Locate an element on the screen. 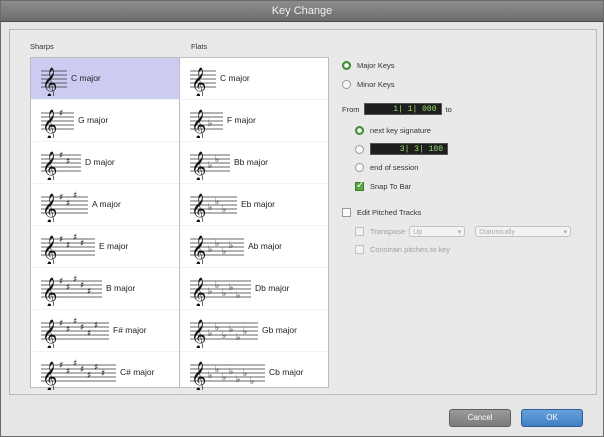 Image resolution: width=604 pixels, height=437 pixels. sharp-key-item: 𝄞 ♯ ♯ D major is located at coordinates (105, 163).